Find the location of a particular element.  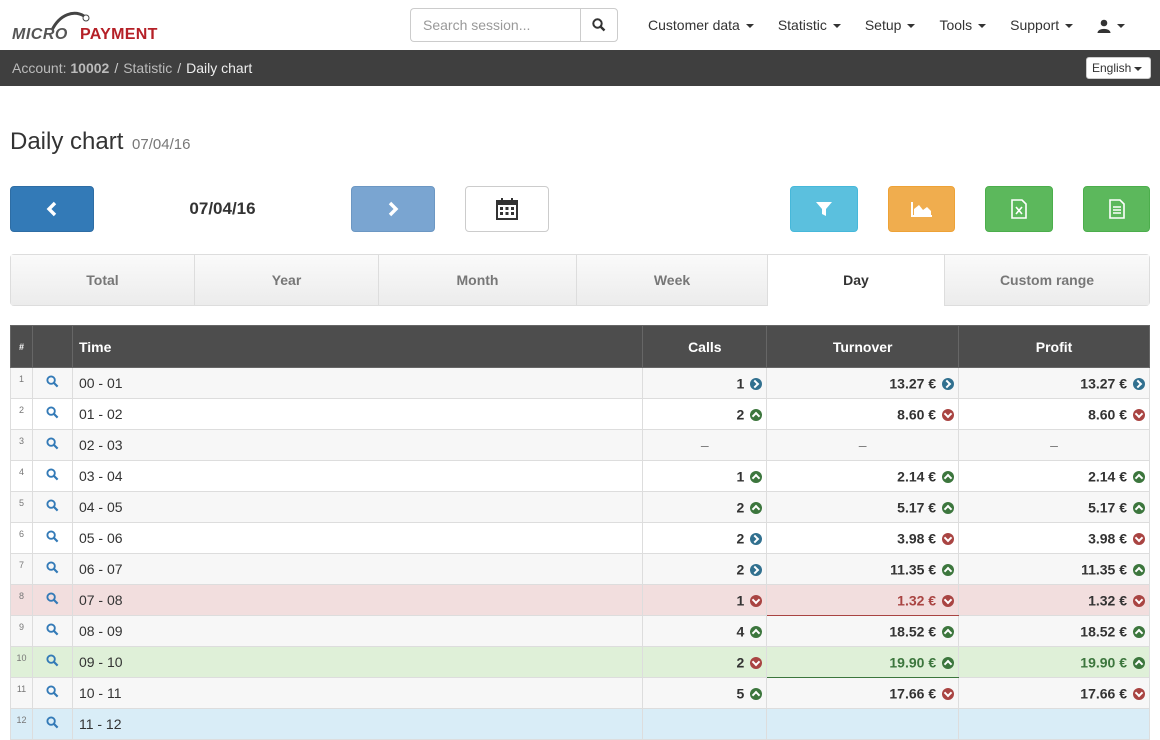

language-select: English is located at coordinates (1118, 68).